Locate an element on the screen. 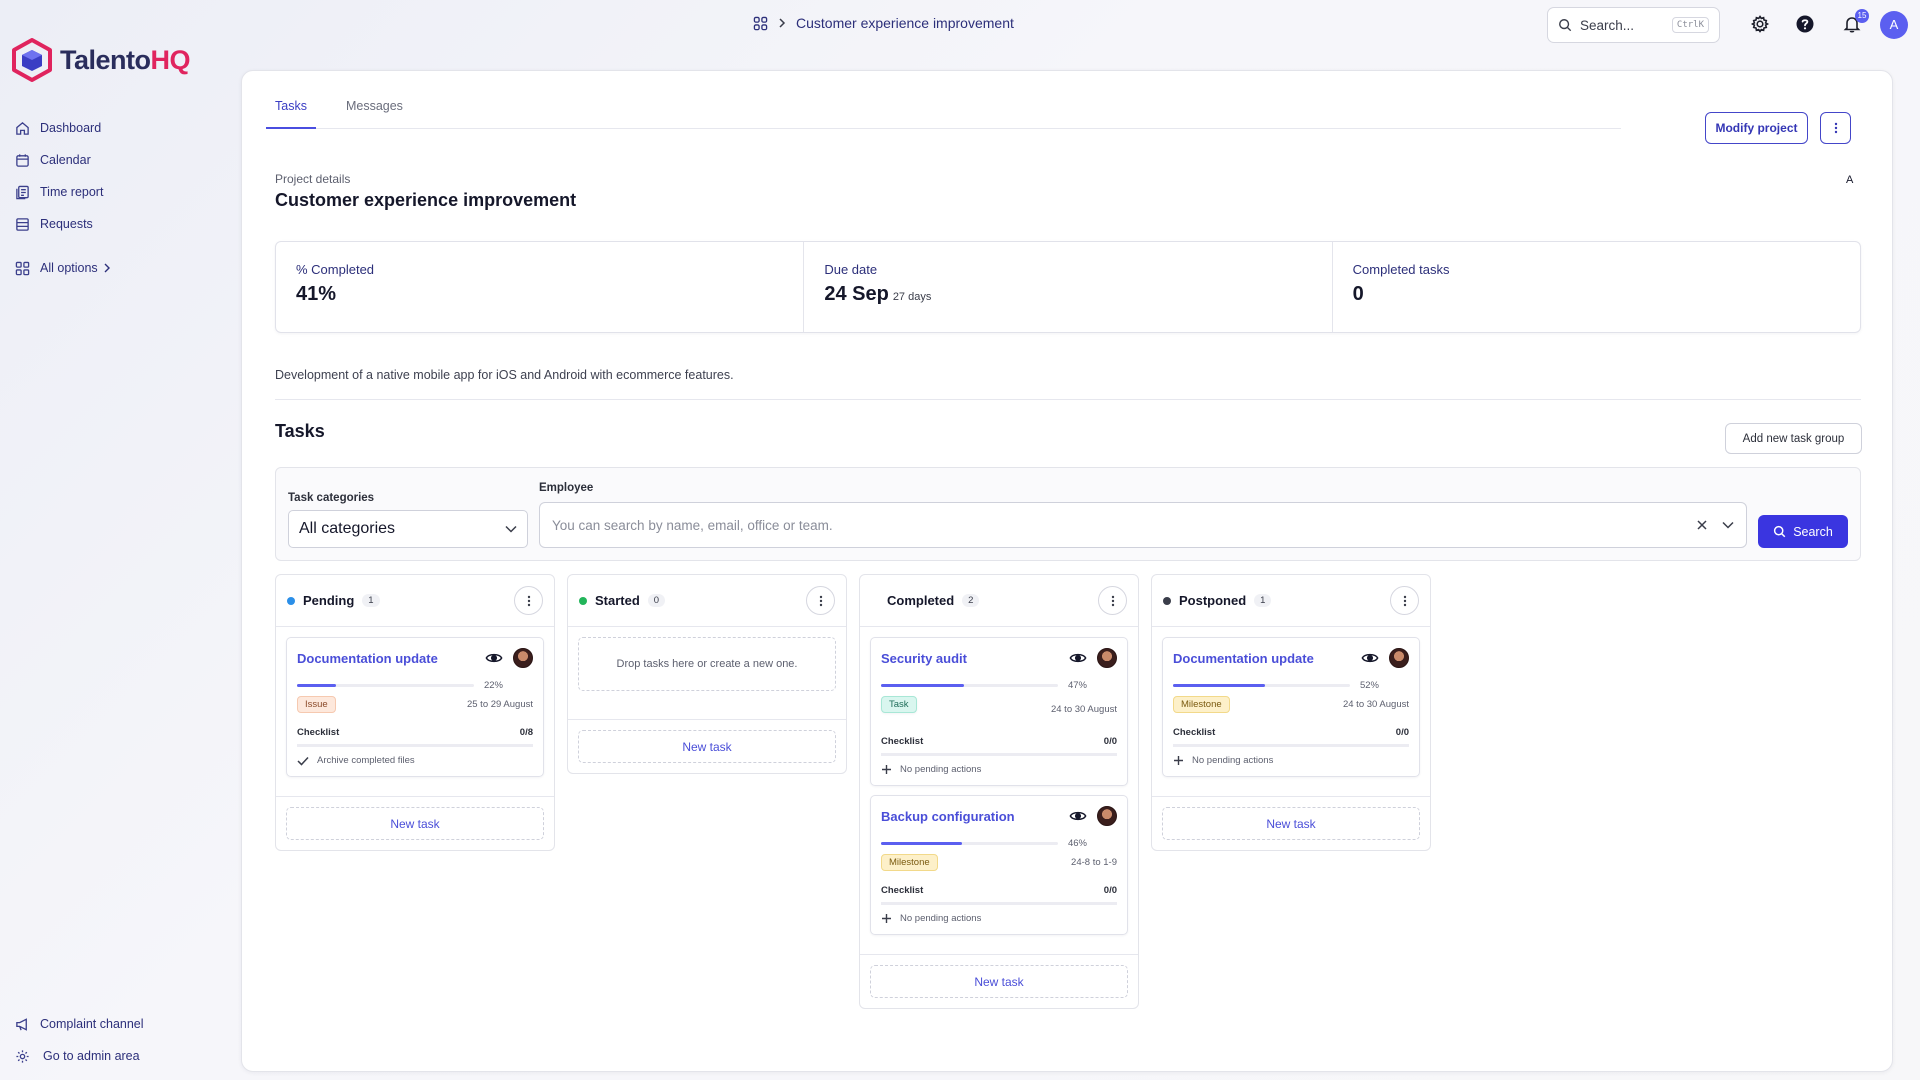 The image size is (1920, 1080). grid-icon is located at coordinates (22, 268).